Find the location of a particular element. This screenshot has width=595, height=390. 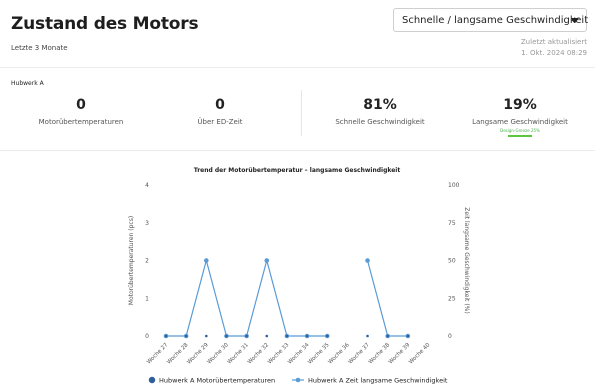

period-label: Letzte 3 Monate is located at coordinates (39, 48).